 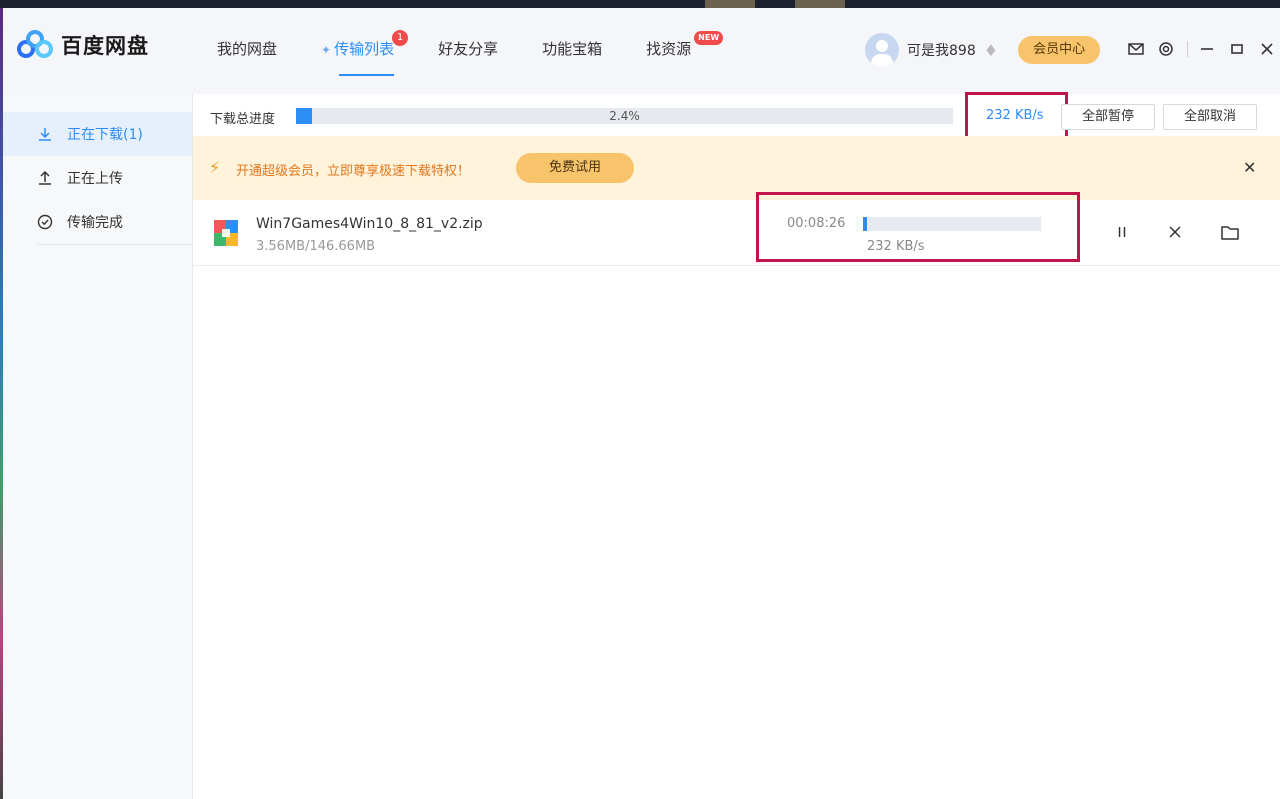 What do you see at coordinates (1230, 232) in the screenshot?
I see `folder-icon` at bounding box center [1230, 232].